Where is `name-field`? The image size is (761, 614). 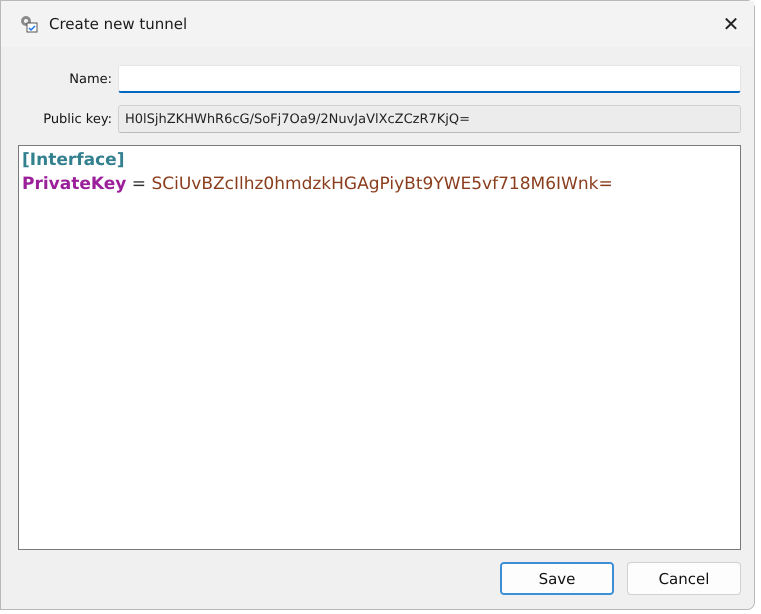
name-field is located at coordinates (429, 79).